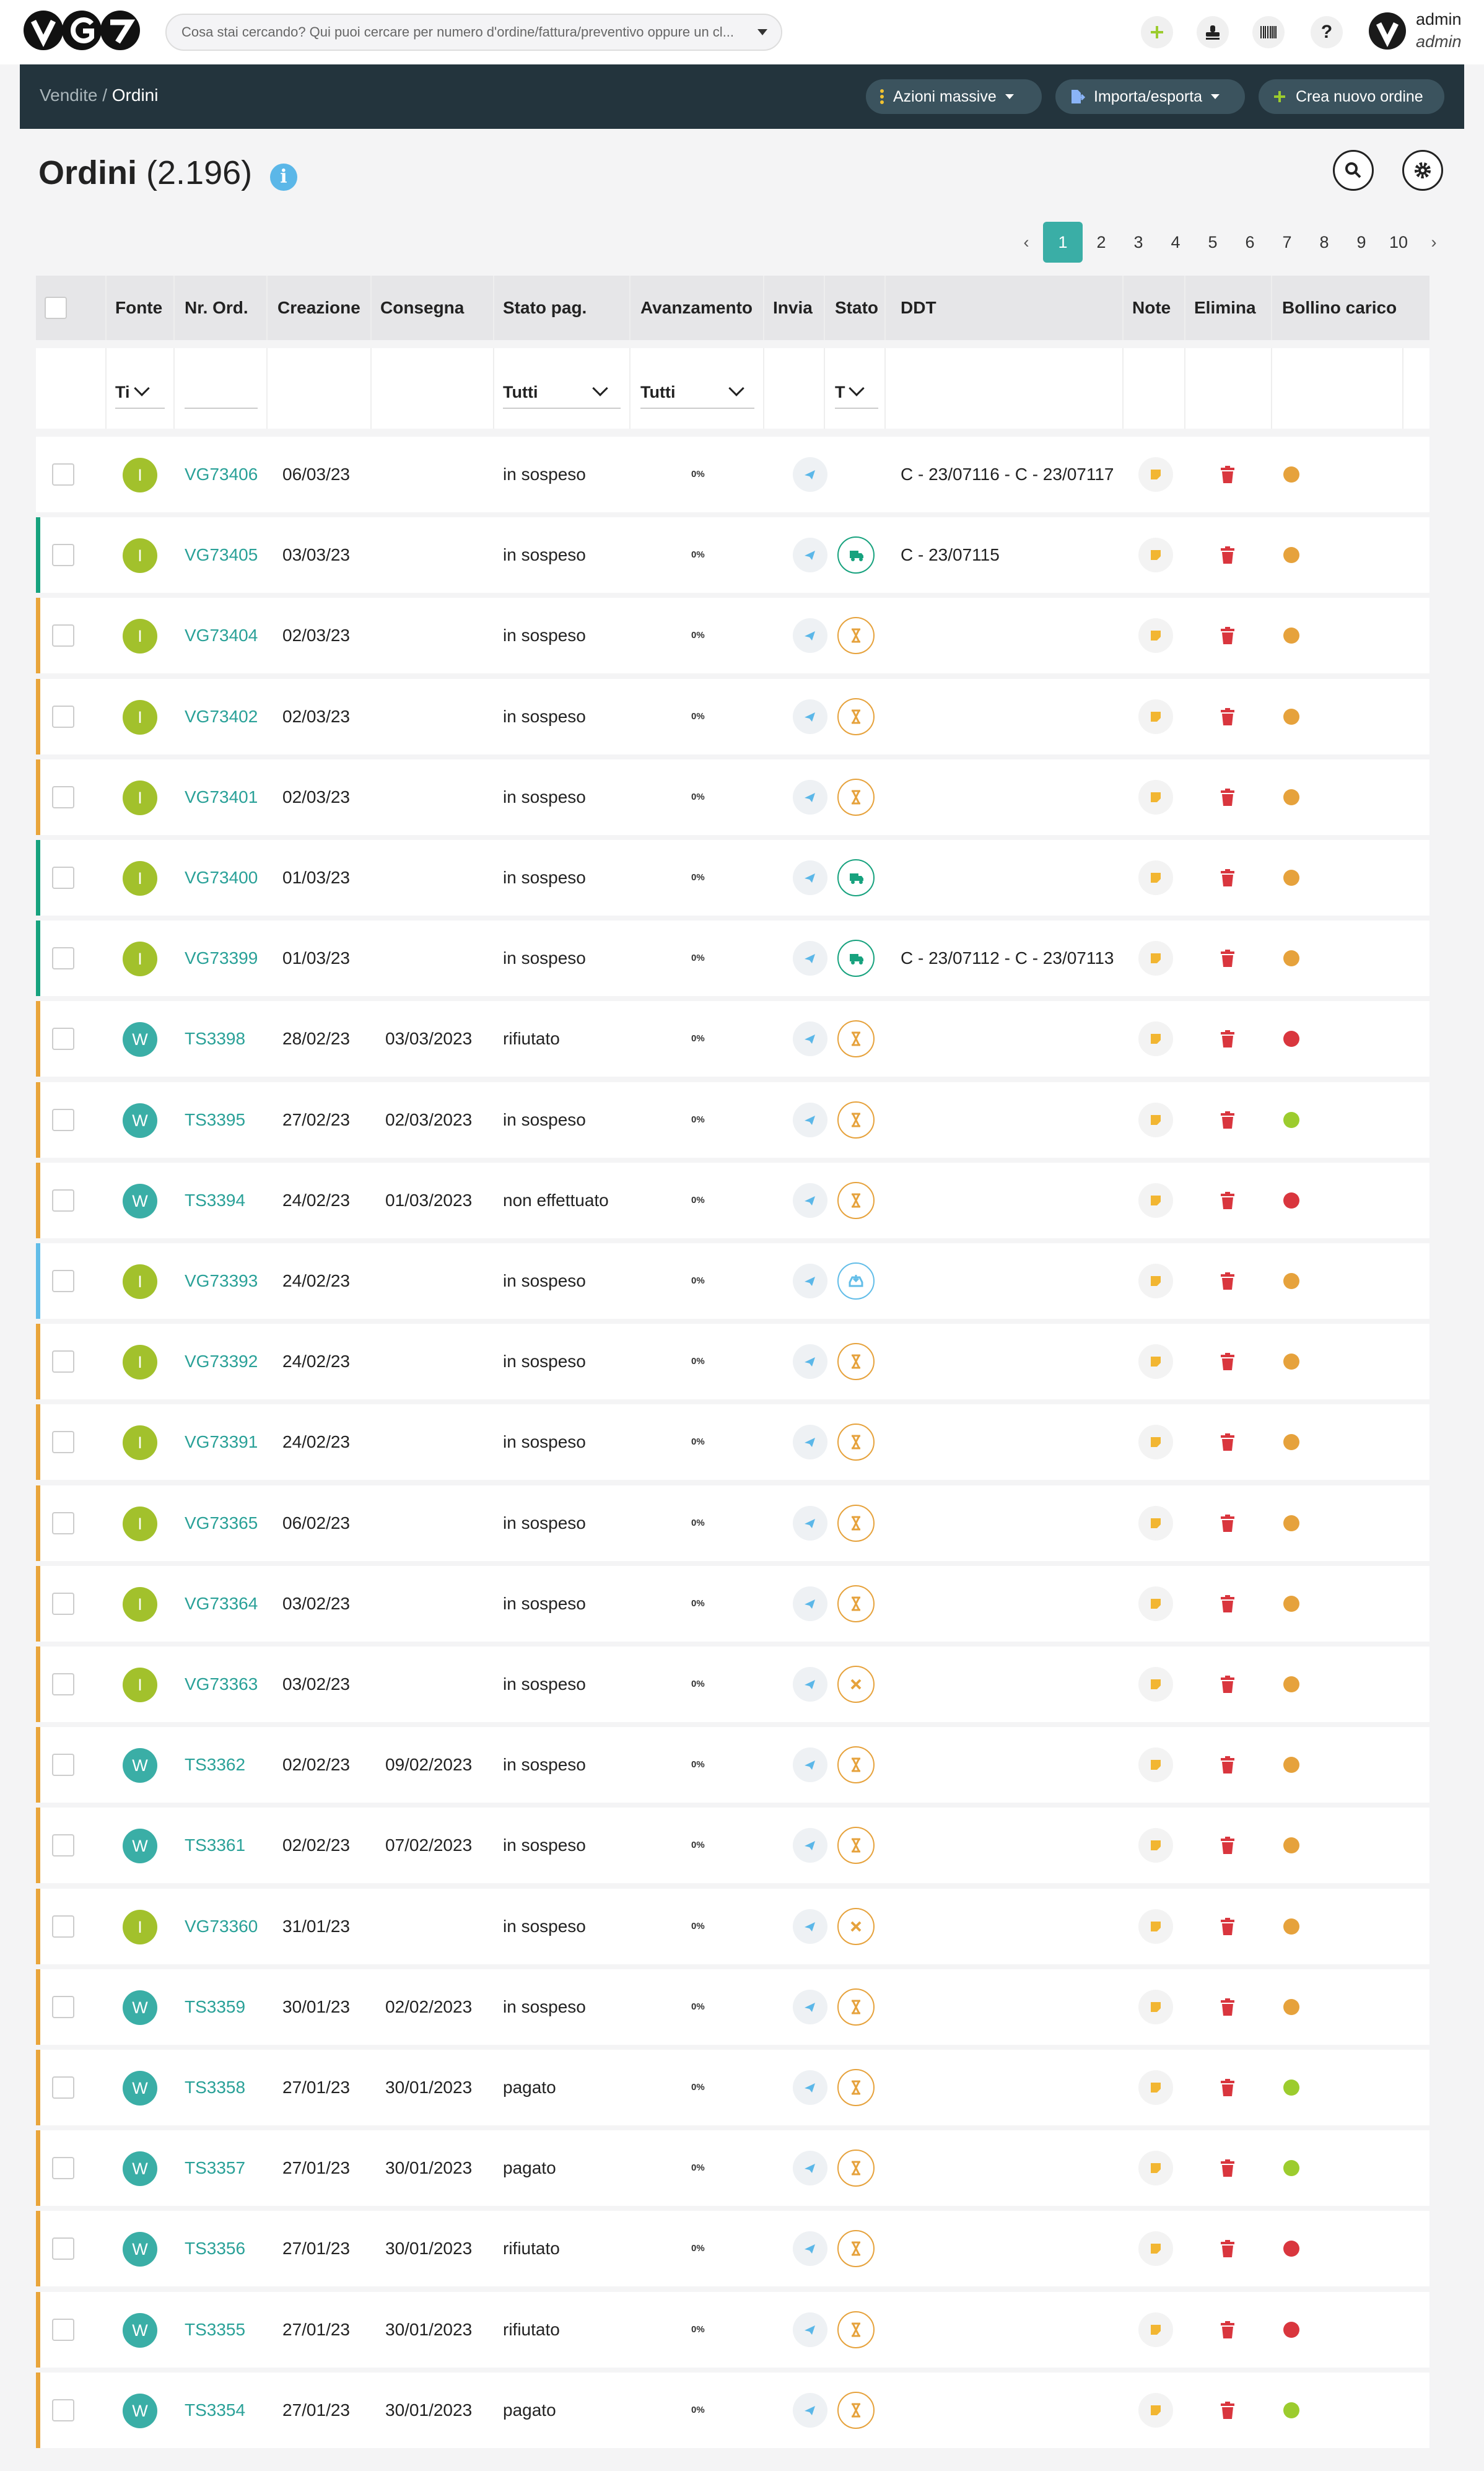  Describe the element at coordinates (215, 1120) in the screenshot. I see `order-number-link: TS3395` at that location.